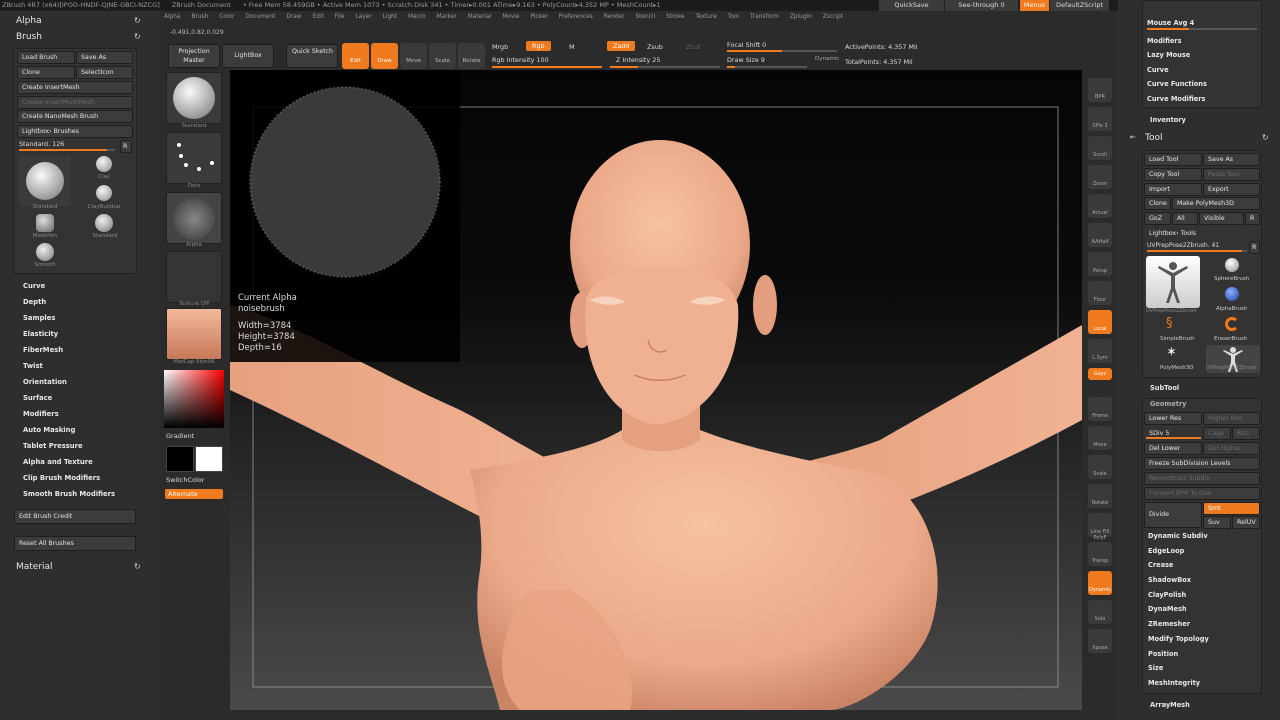 The width and height of the screenshot is (1280, 720). I want to click on smooth-brush-icon, so click(45, 252).